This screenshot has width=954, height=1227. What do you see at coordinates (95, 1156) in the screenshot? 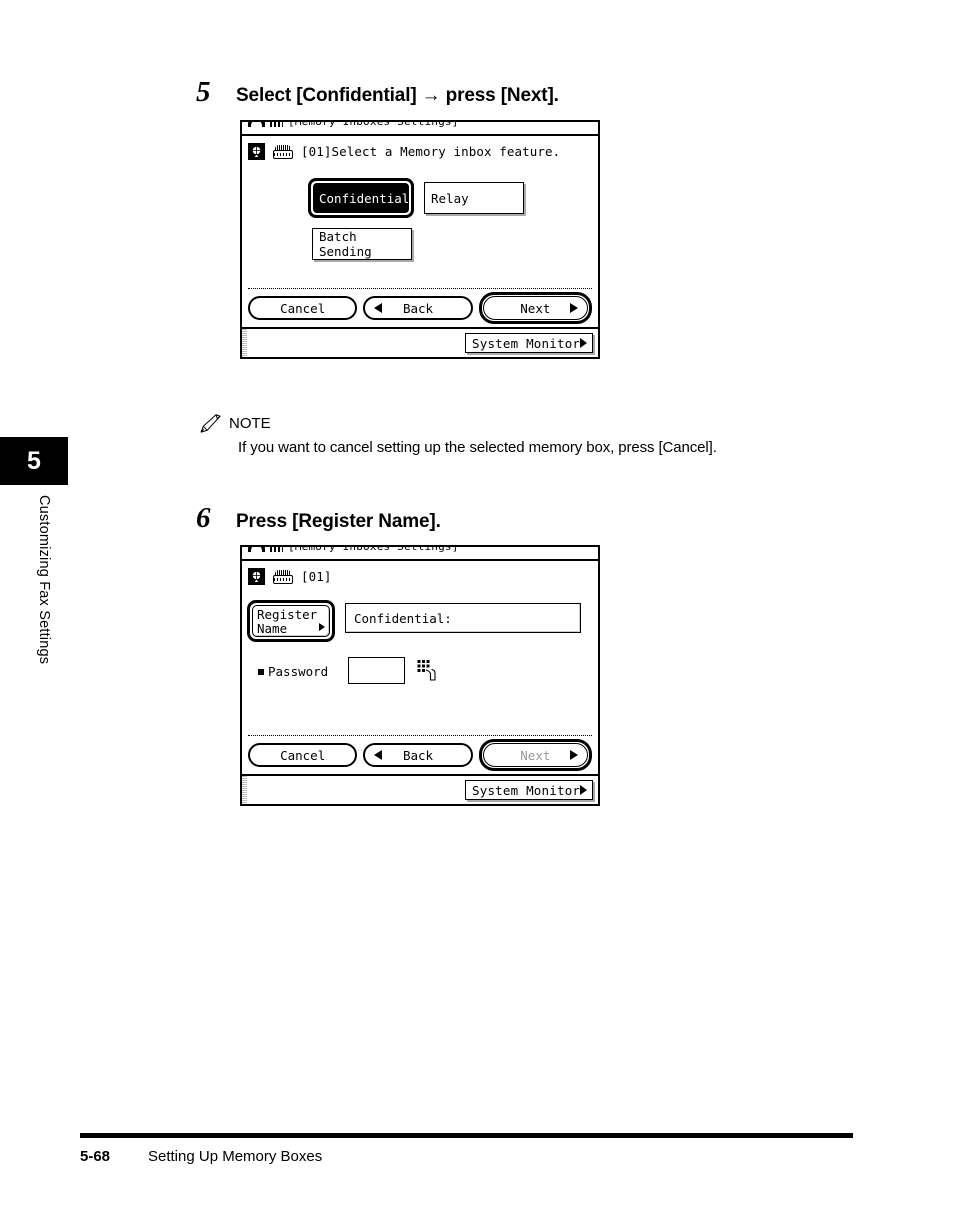
I see `page-number: 5-68` at bounding box center [95, 1156].